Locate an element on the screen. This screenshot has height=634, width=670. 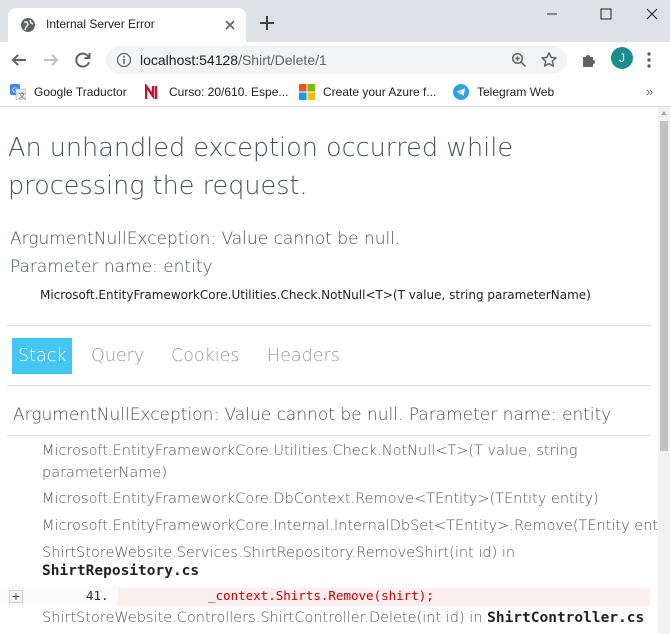
reload-icon is located at coordinates (83, 60).